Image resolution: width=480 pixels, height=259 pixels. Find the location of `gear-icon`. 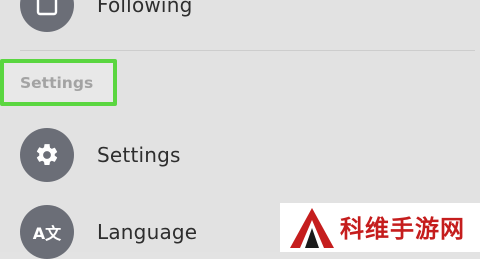

gear-icon is located at coordinates (47, 154).